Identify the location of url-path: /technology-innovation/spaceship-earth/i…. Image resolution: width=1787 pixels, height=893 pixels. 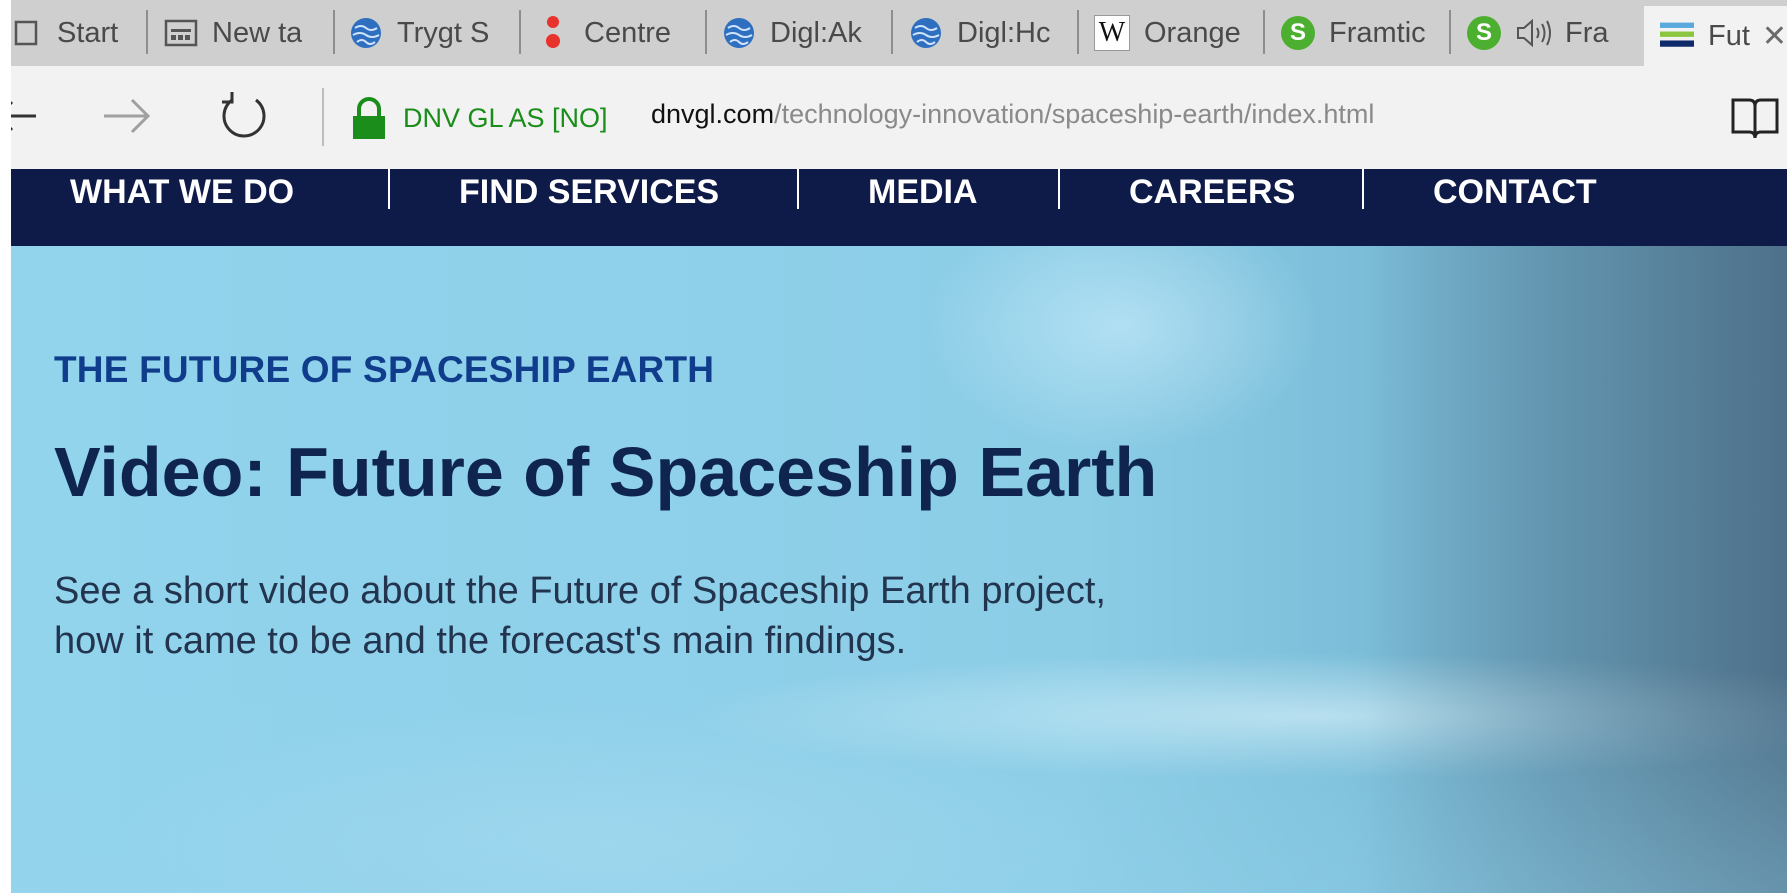
(1074, 114).